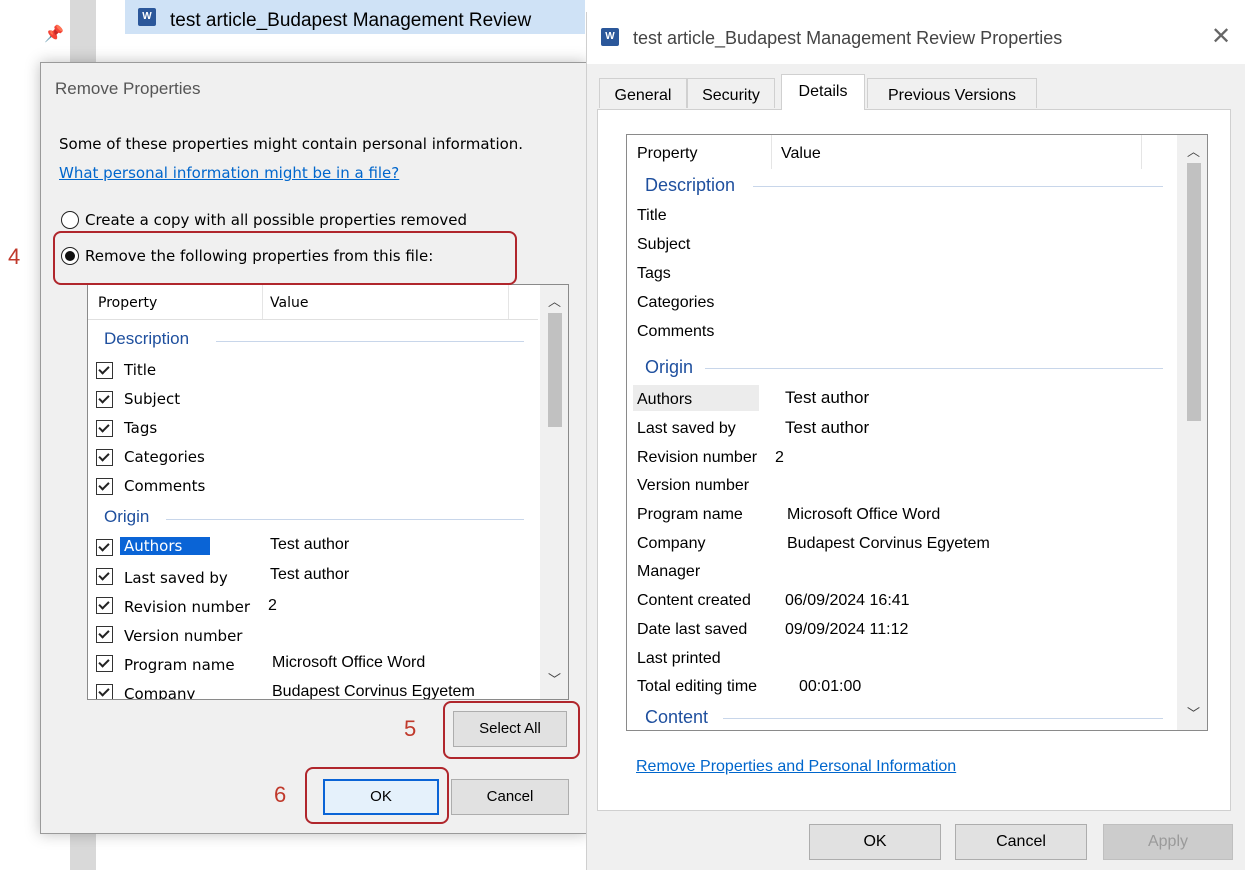  I want to click on properties-apply-button: Apply, so click(1168, 842).